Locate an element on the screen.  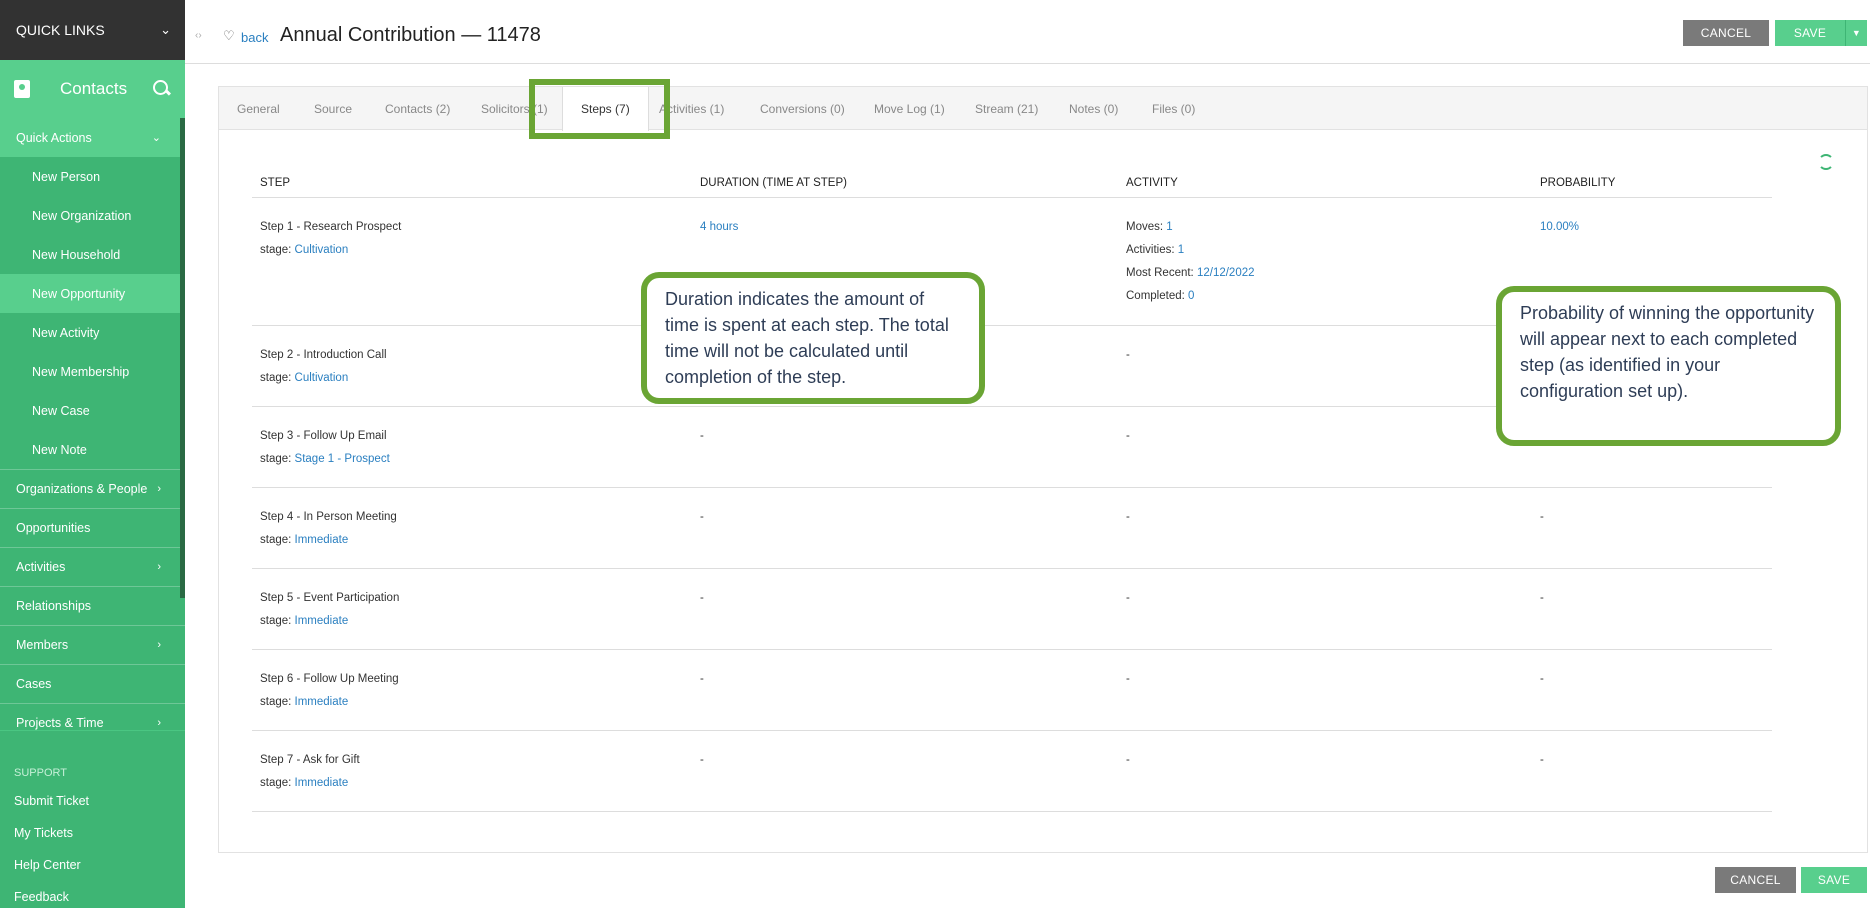
quick-action-new-organization: New Organization is located at coordinates (92, 215).